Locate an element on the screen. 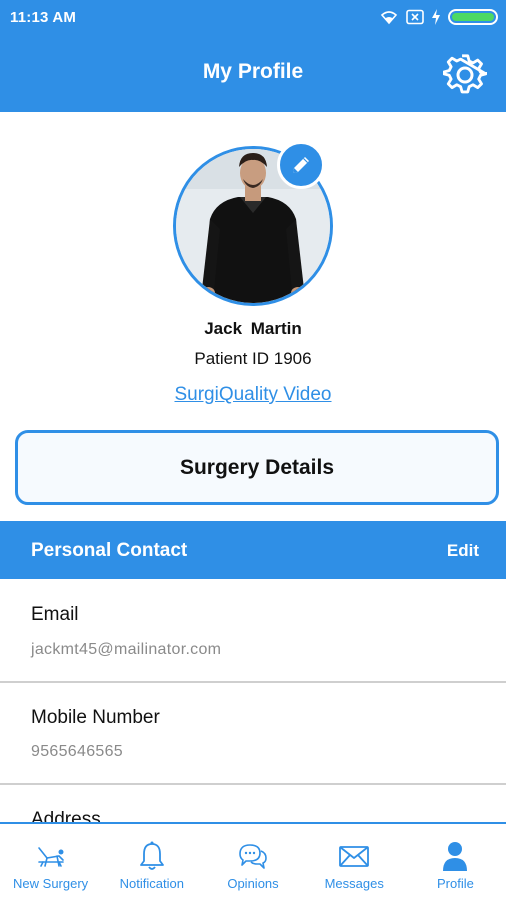 The height and width of the screenshot is (900, 506). app-bar: My Profile is located at coordinates (253, 74).